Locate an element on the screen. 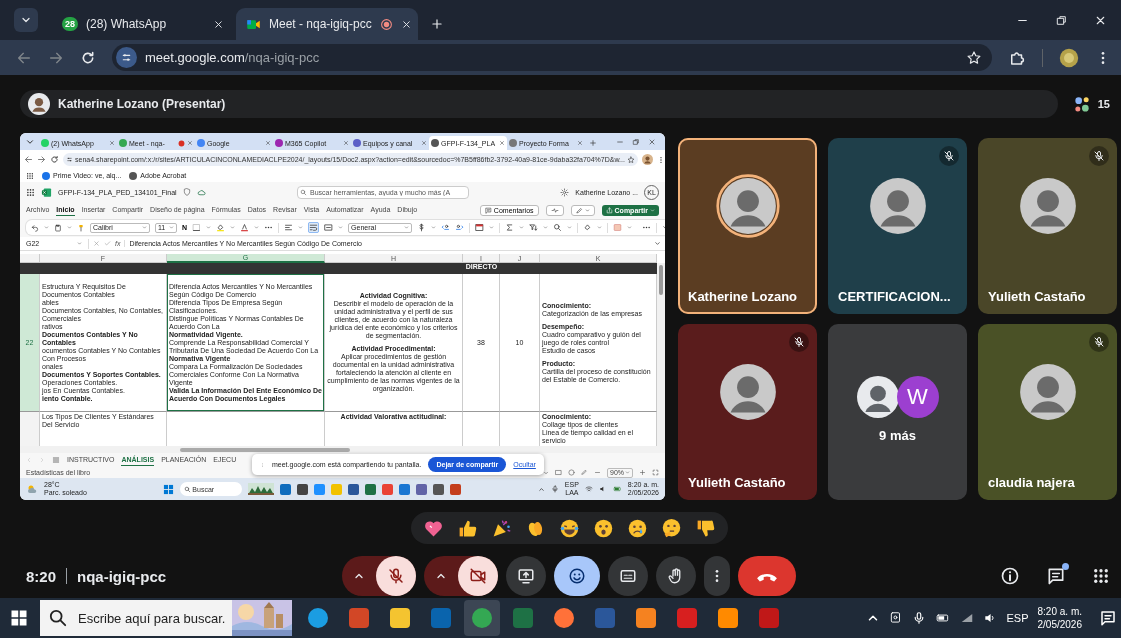  browser-tab: 28 (28) WhatsApp is located at coordinates (143, 24).